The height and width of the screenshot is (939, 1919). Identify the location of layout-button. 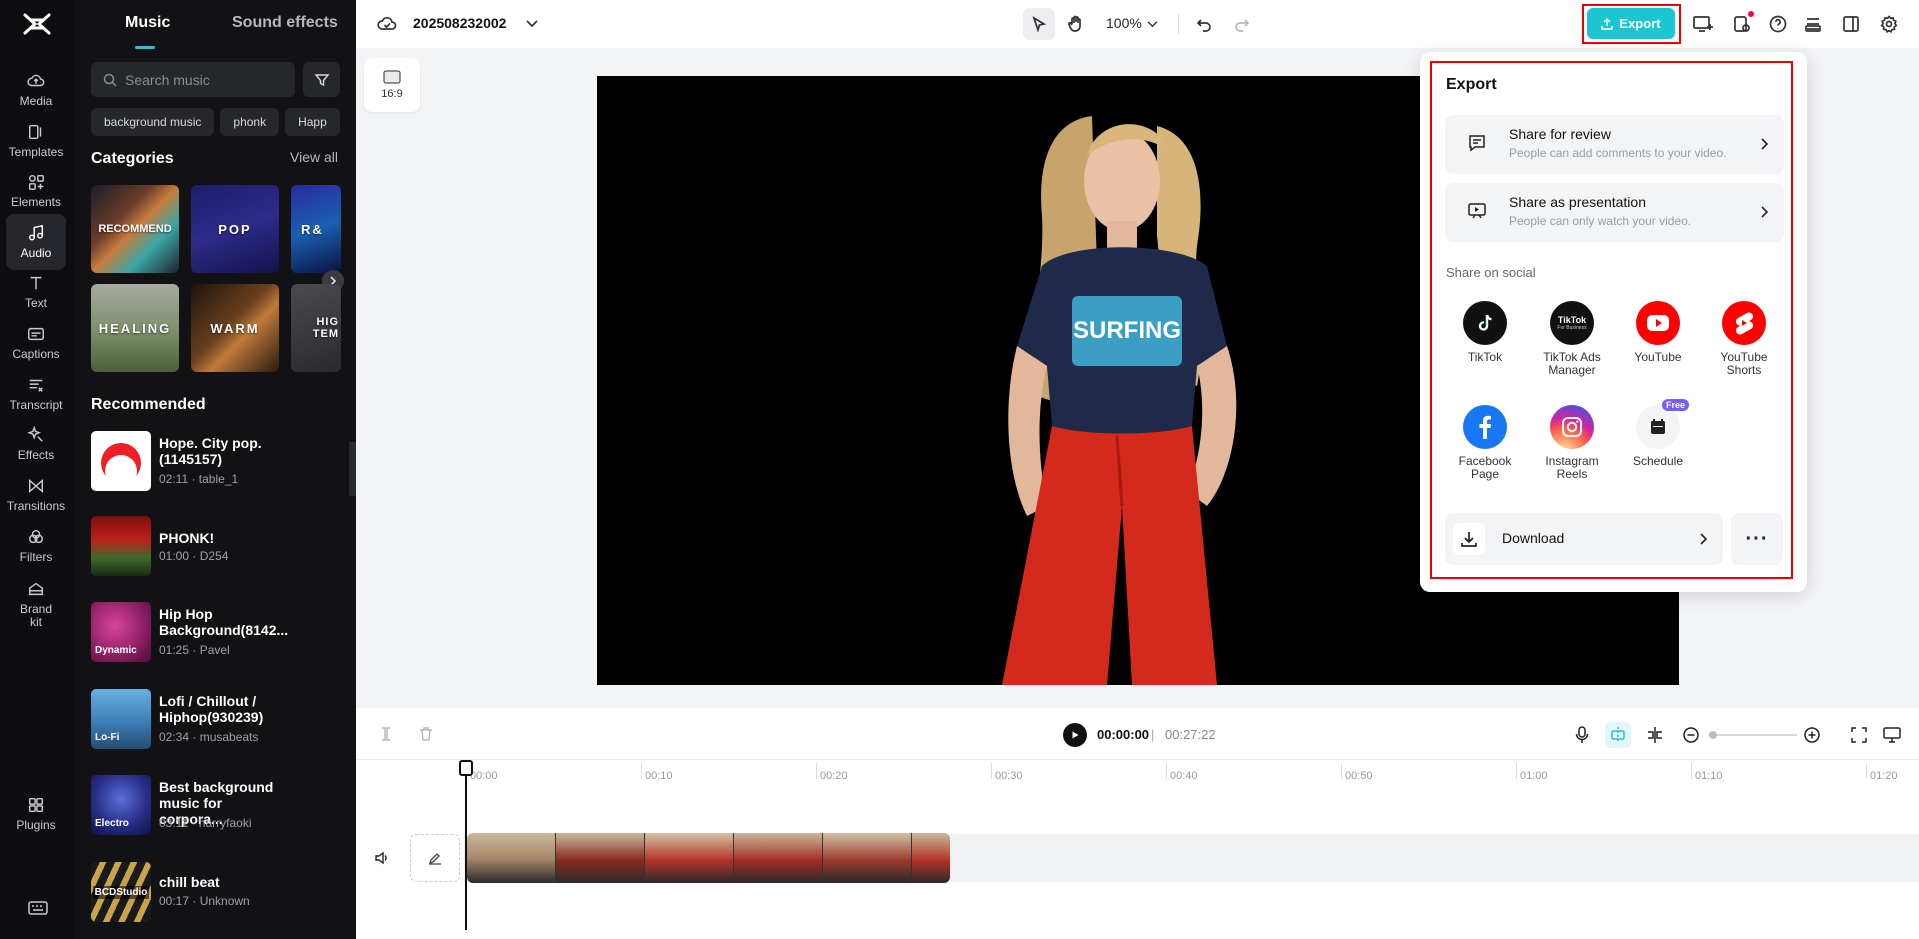
(1851, 24).